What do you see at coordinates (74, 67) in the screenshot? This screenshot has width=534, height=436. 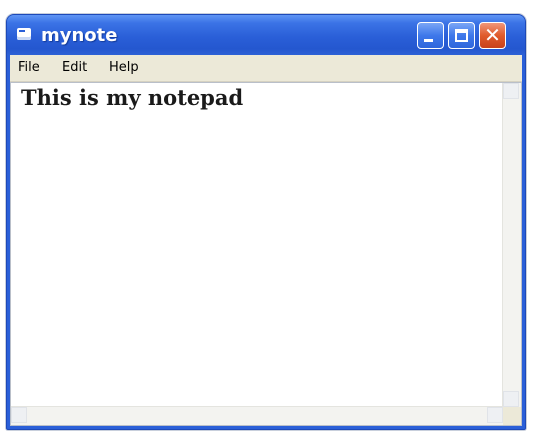 I see `menu-edit: Edit` at bounding box center [74, 67].